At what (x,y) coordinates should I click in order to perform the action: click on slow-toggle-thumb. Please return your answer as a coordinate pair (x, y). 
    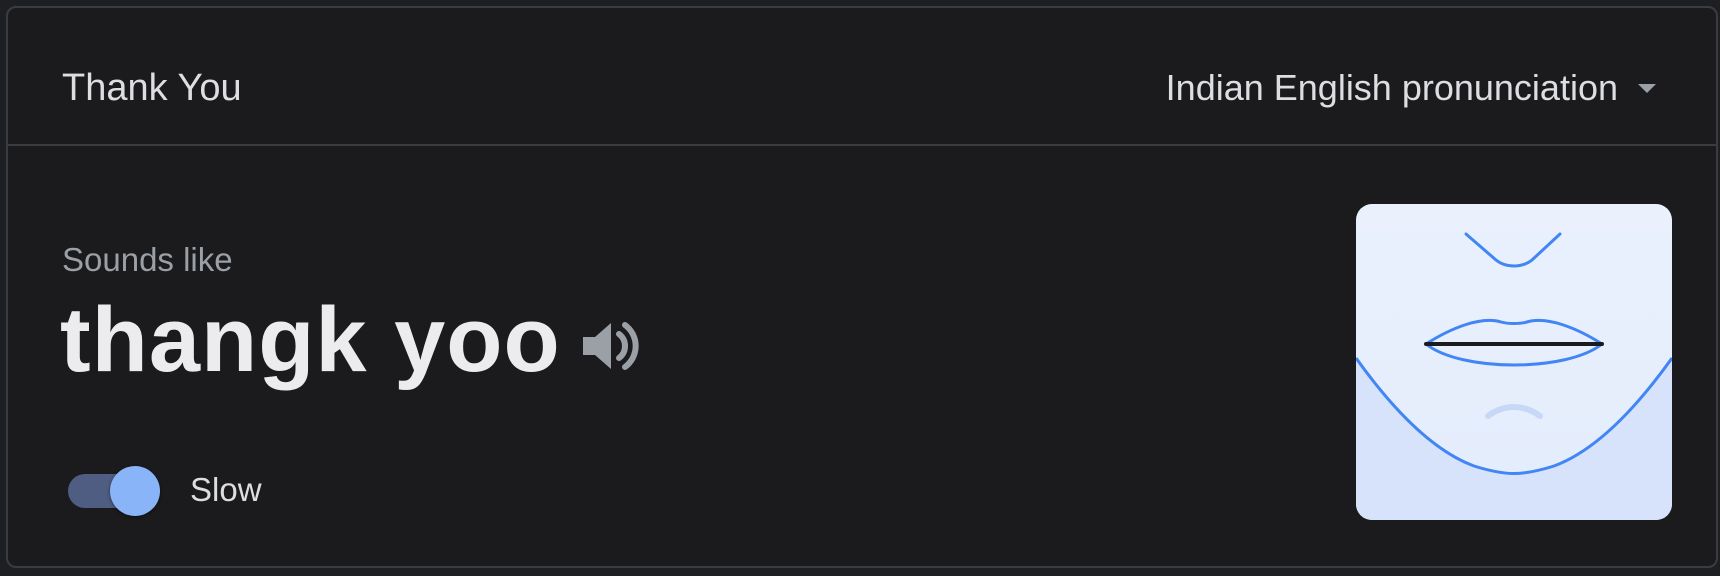
    Looking at the image, I should click on (135, 491).